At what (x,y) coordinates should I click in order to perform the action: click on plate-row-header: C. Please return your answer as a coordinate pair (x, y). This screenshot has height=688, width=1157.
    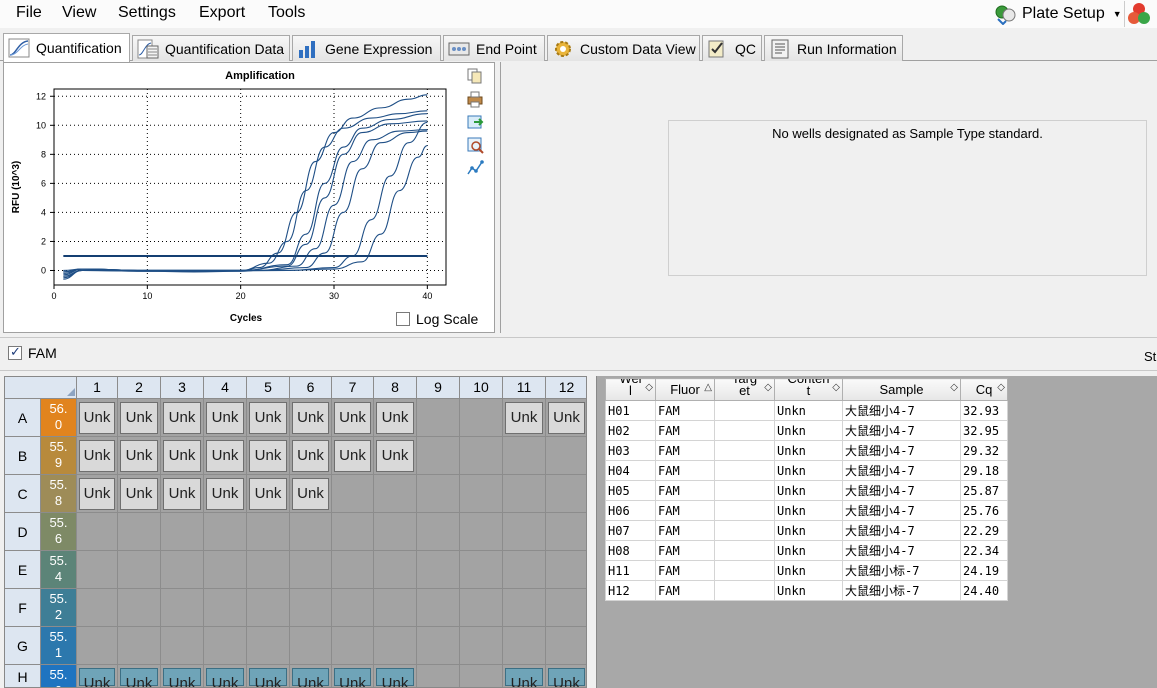
    Looking at the image, I should click on (23, 494).